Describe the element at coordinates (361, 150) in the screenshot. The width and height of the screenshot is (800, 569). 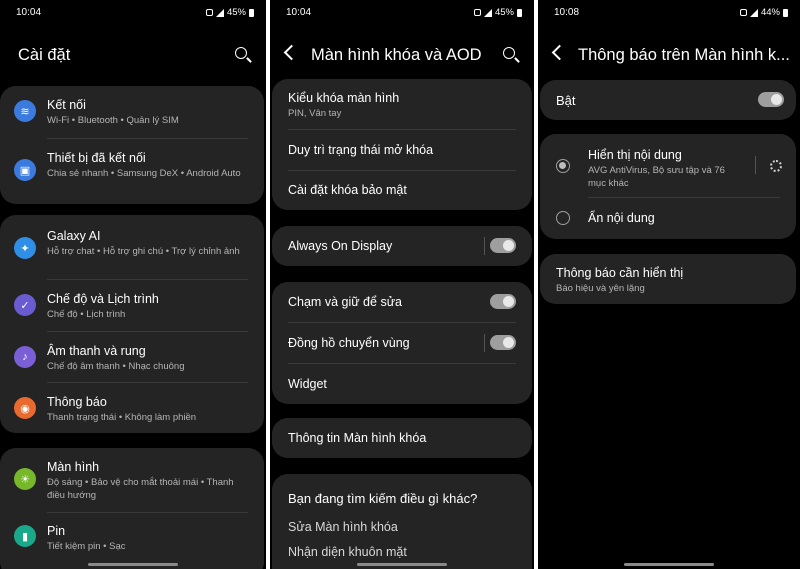
I see `keep-unlocked-label: Duy trì trạng thái mở khóa` at that location.